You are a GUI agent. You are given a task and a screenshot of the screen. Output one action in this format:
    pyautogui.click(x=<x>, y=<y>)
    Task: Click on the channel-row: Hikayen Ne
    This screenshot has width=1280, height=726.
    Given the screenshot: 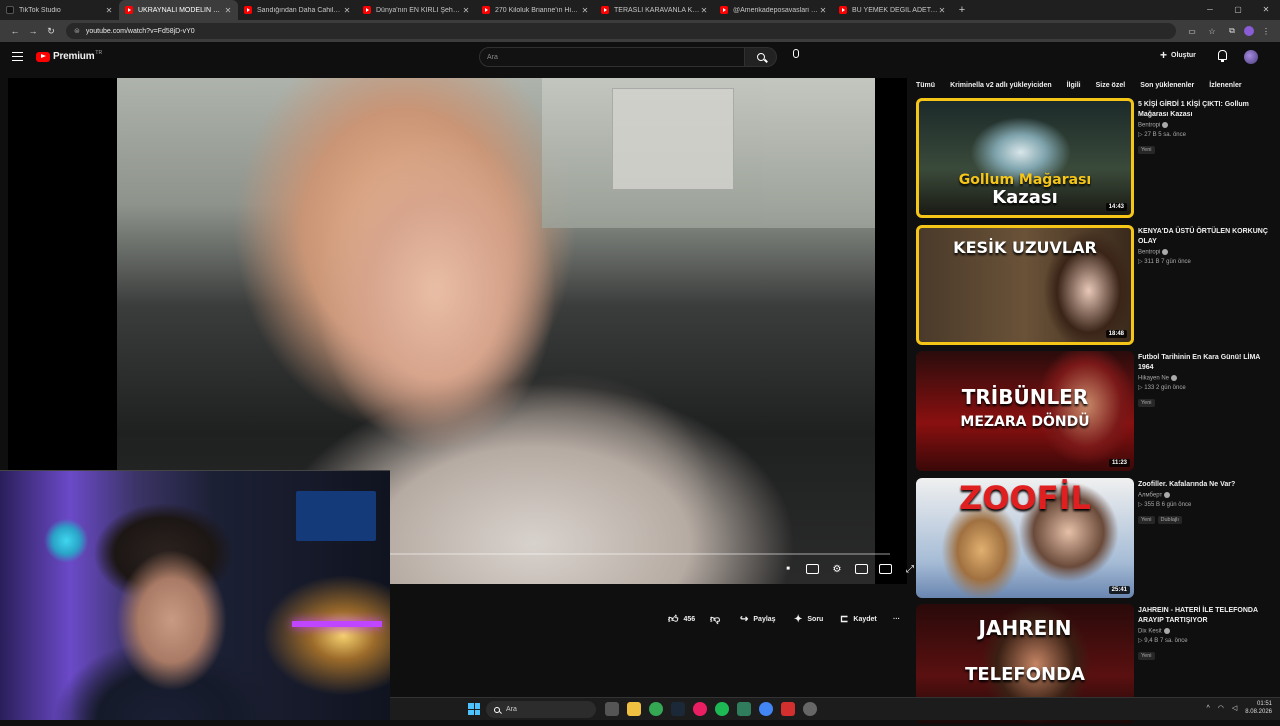 What is the action you would take?
    pyautogui.click(x=1203, y=378)
    